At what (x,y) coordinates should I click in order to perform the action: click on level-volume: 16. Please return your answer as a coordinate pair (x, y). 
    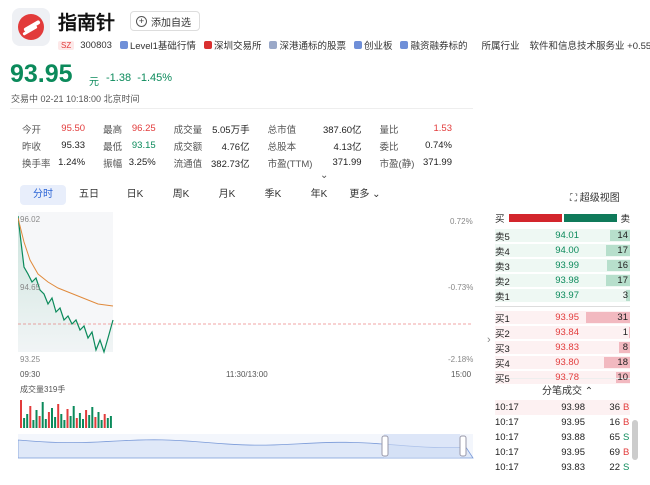
    Looking at the image, I should click on (622, 265).